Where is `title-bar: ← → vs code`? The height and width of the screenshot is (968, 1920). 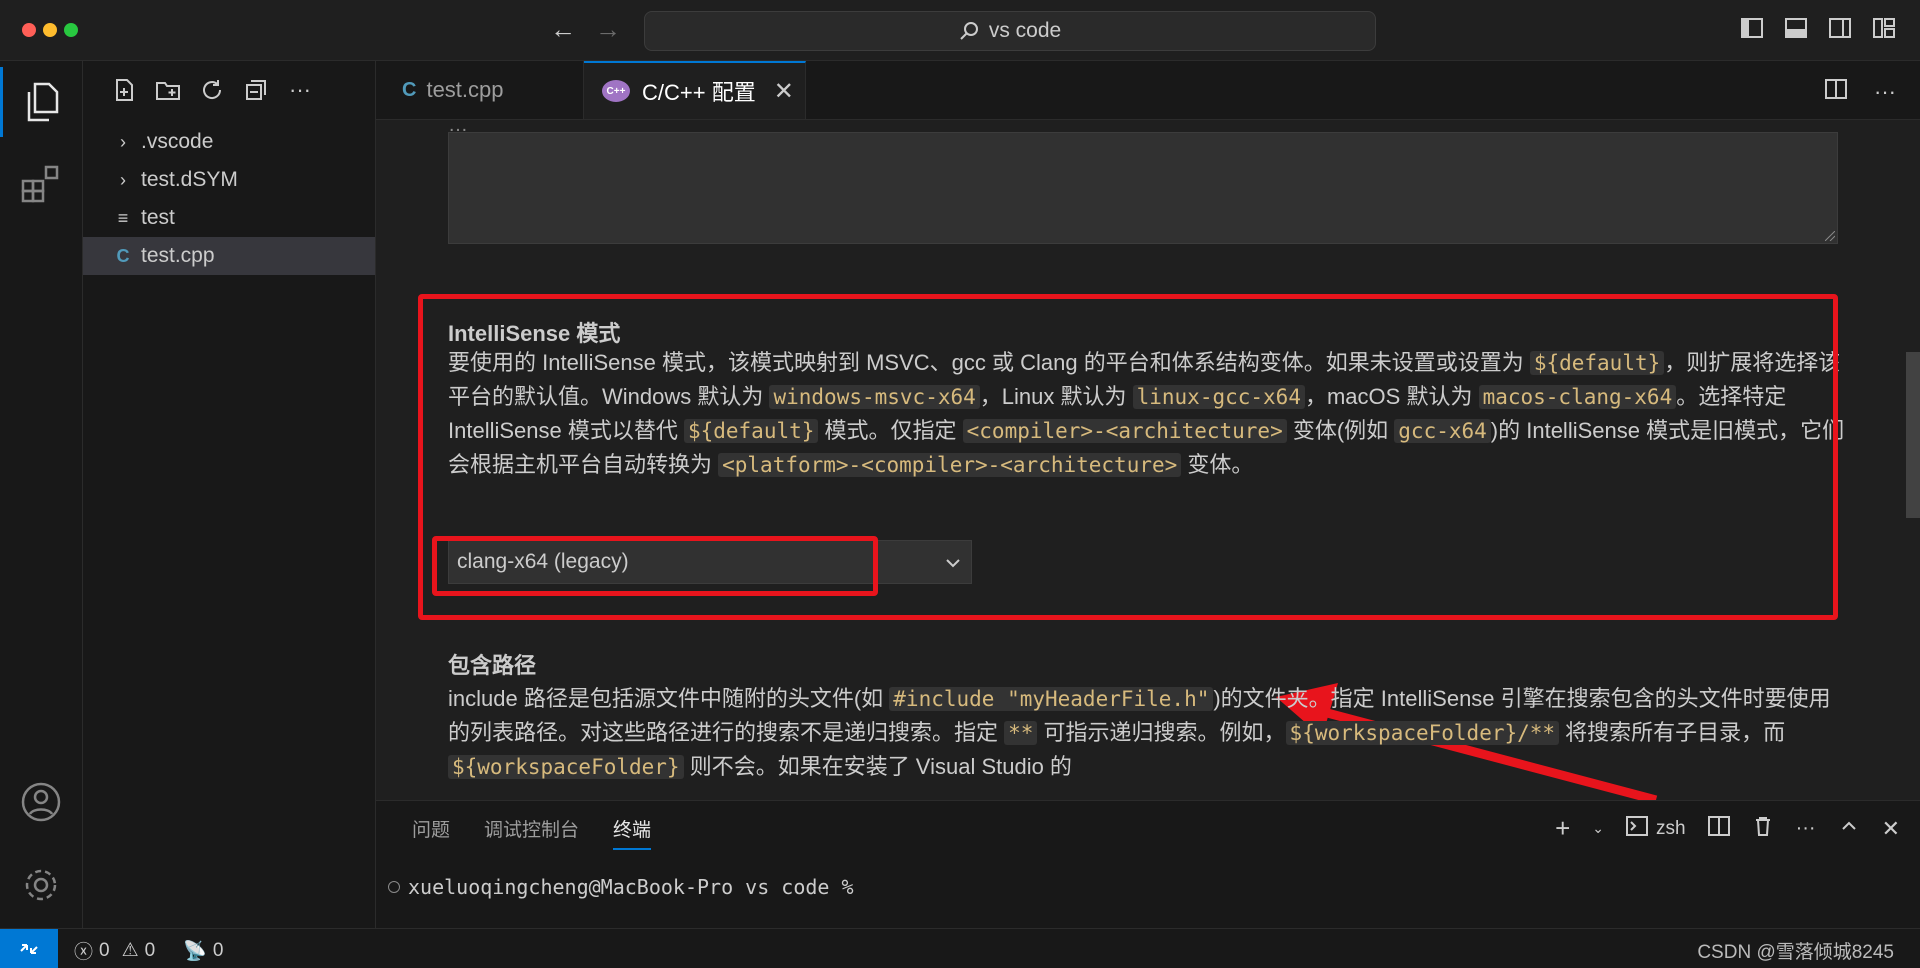 title-bar: ← → vs code is located at coordinates (960, 30).